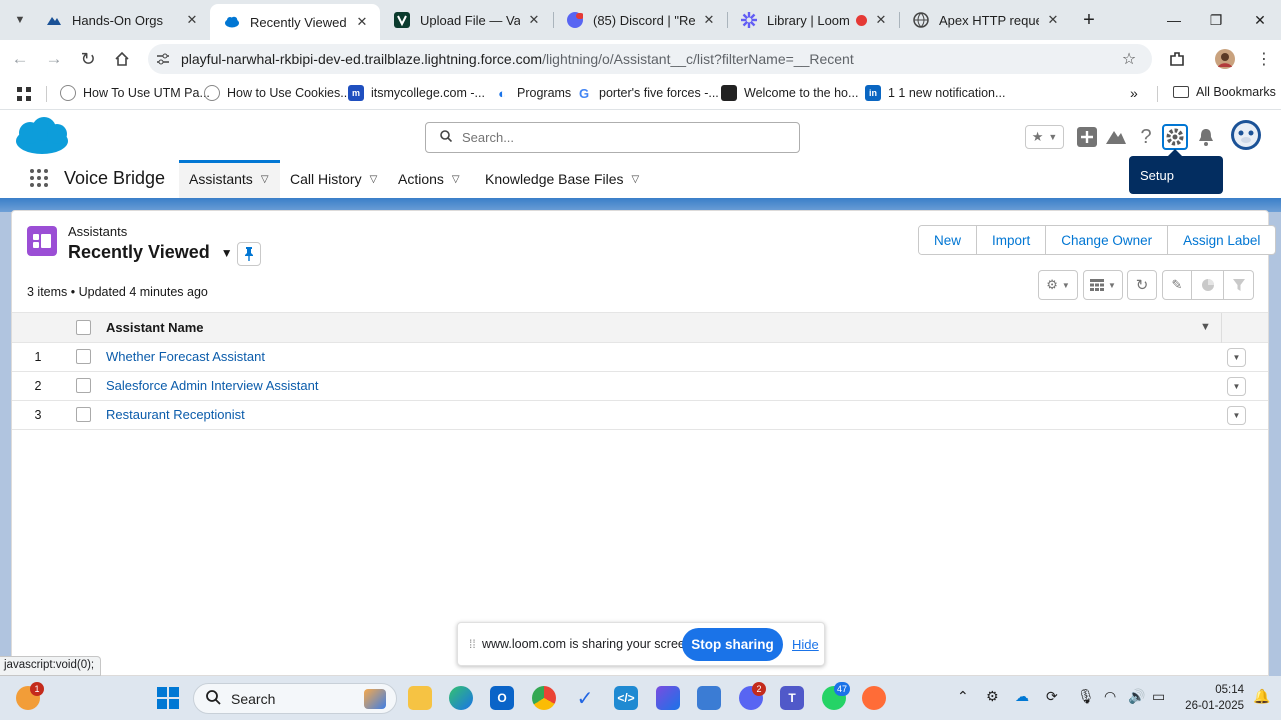 The height and width of the screenshot is (720, 1281). Describe the element at coordinates (1134, 93) in the screenshot. I see `bookmarks-overflow-icon: »` at that location.